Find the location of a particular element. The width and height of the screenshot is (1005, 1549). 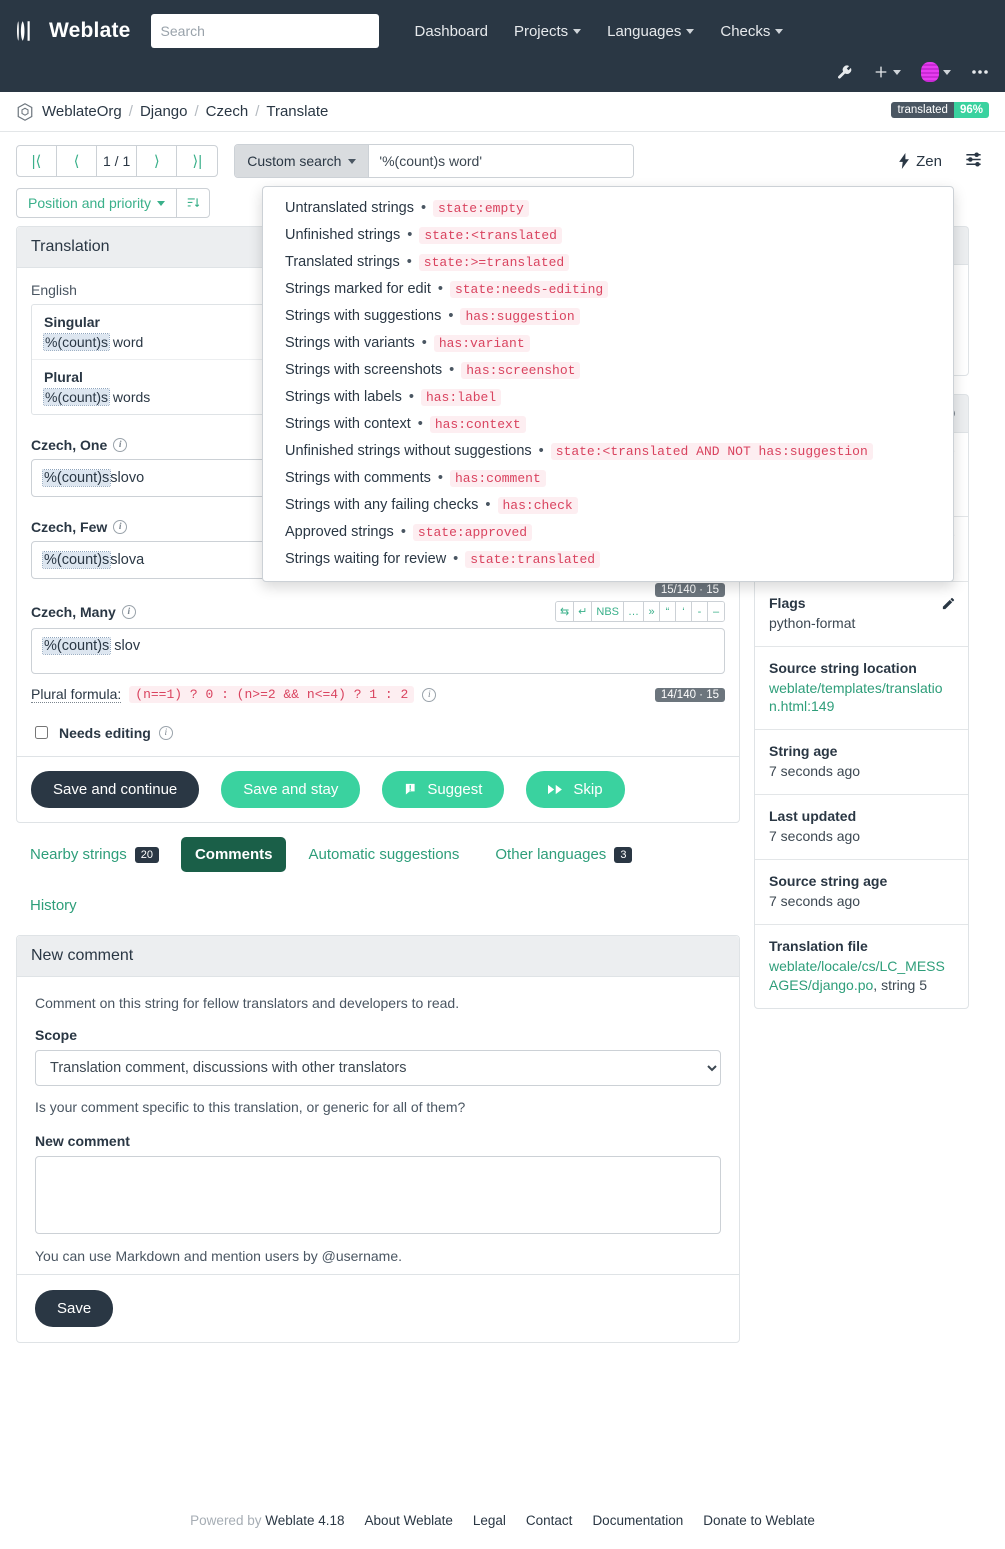

footer-link-legal: Legal is located at coordinates (489, 1520).